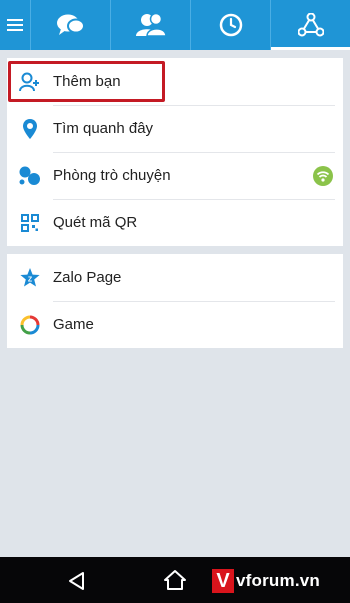 The height and width of the screenshot is (603, 350). What do you see at coordinates (77, 581) in the screenshot?
I see `back-icon` at bounding box center [77, 581].